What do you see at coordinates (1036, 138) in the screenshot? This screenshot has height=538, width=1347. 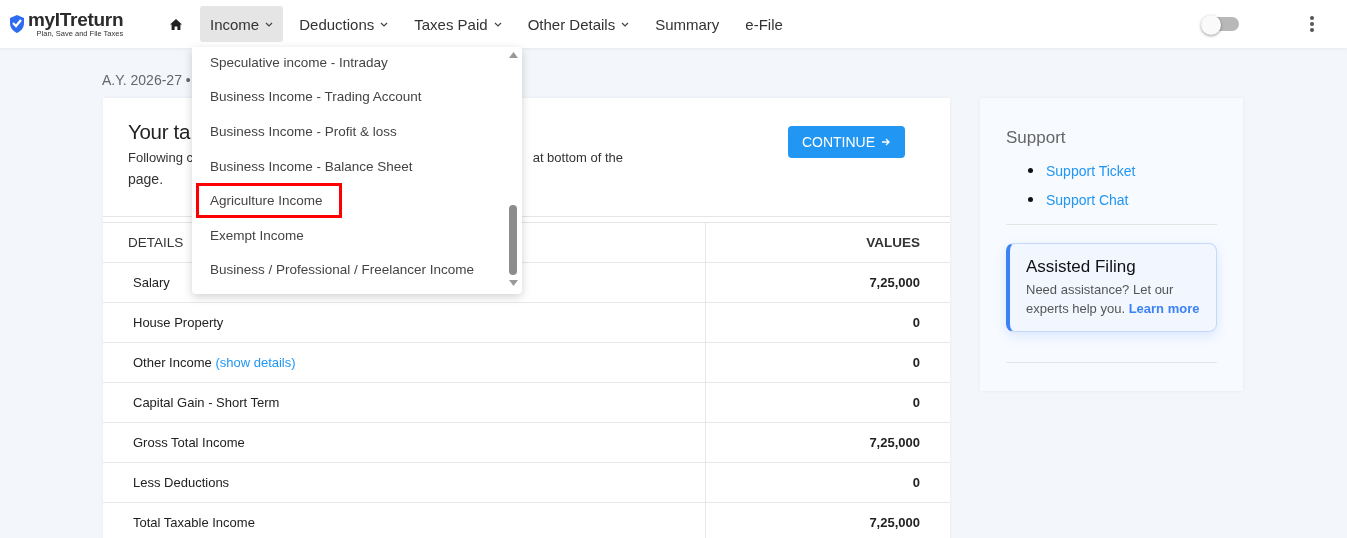 I see `support-title: Support` at bounding box center [1036, 138].